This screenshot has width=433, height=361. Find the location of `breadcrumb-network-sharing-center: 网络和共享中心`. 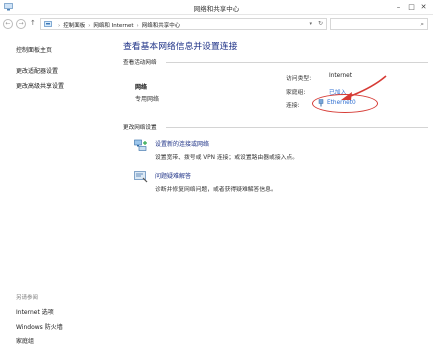

breadcrumb-network-sharing-center: 网络和共享中心 is located at coordinates (161, 26).